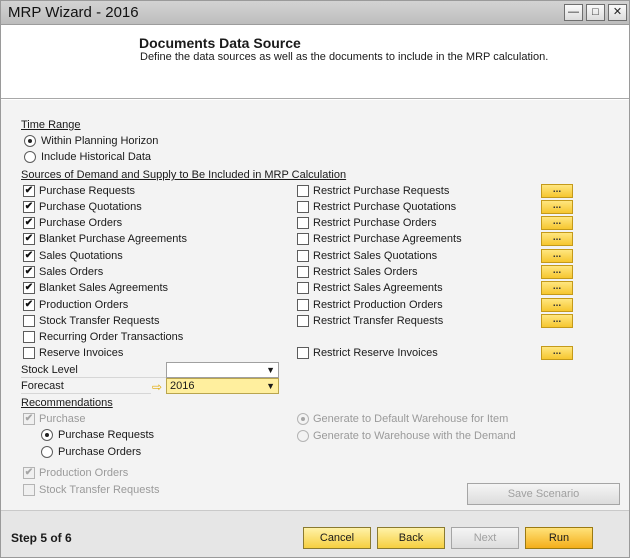 Image resolution: width=630 pixels, height=558 pixels. I want to click on within-planning-horizon-label: Within Planning Horizon, so click(100, 141).